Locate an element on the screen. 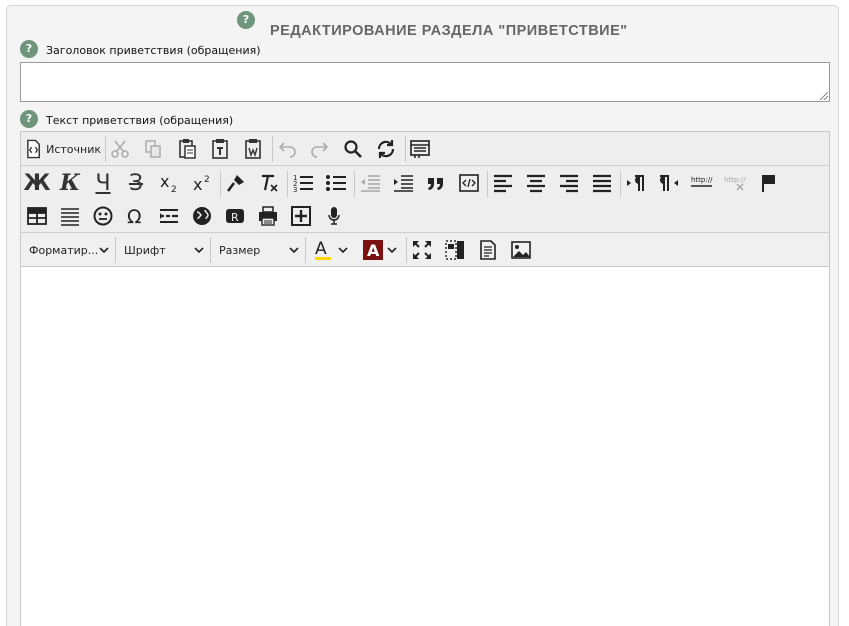 The height and width of the screenshot is (626, 849). source-label: Источник is located at coordinates (73, 149).